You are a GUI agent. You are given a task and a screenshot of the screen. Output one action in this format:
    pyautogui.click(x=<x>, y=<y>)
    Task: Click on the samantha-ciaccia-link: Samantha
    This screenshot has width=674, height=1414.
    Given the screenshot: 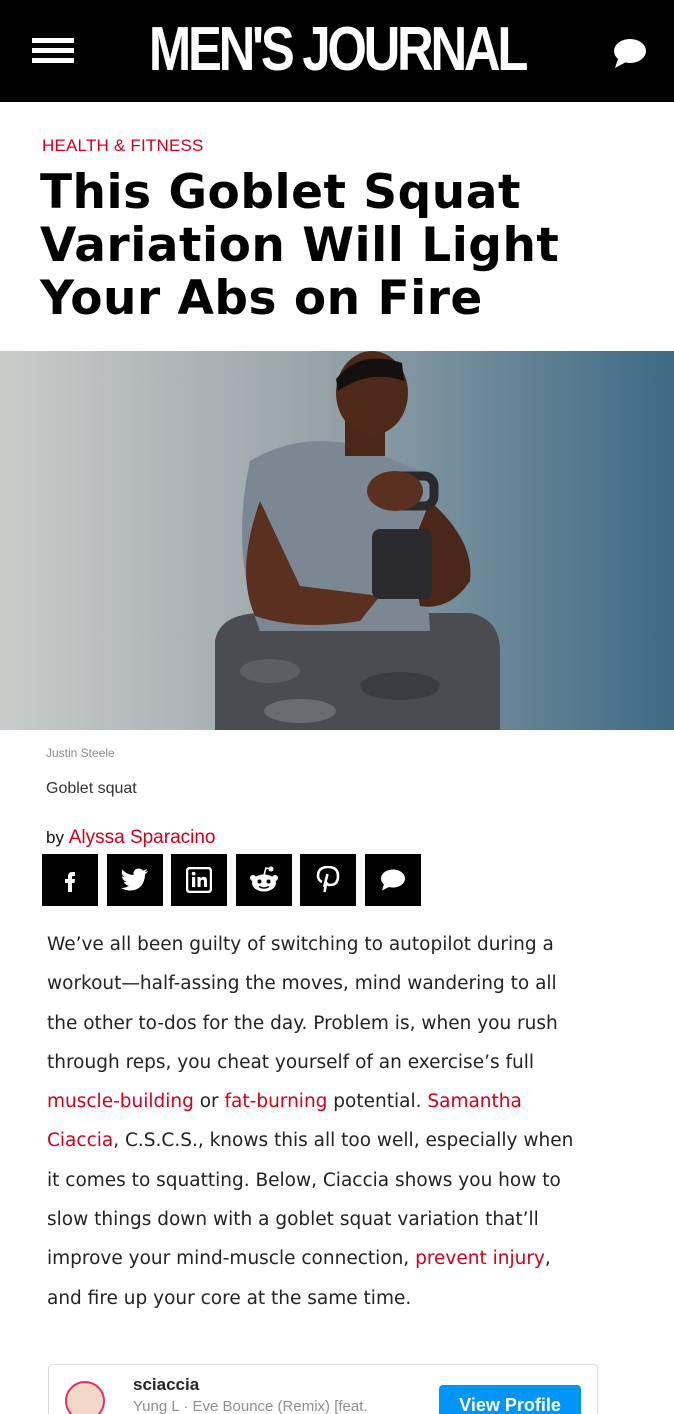 What is the action you would take?
    pyautogui.click(x=474, y=1101)
    